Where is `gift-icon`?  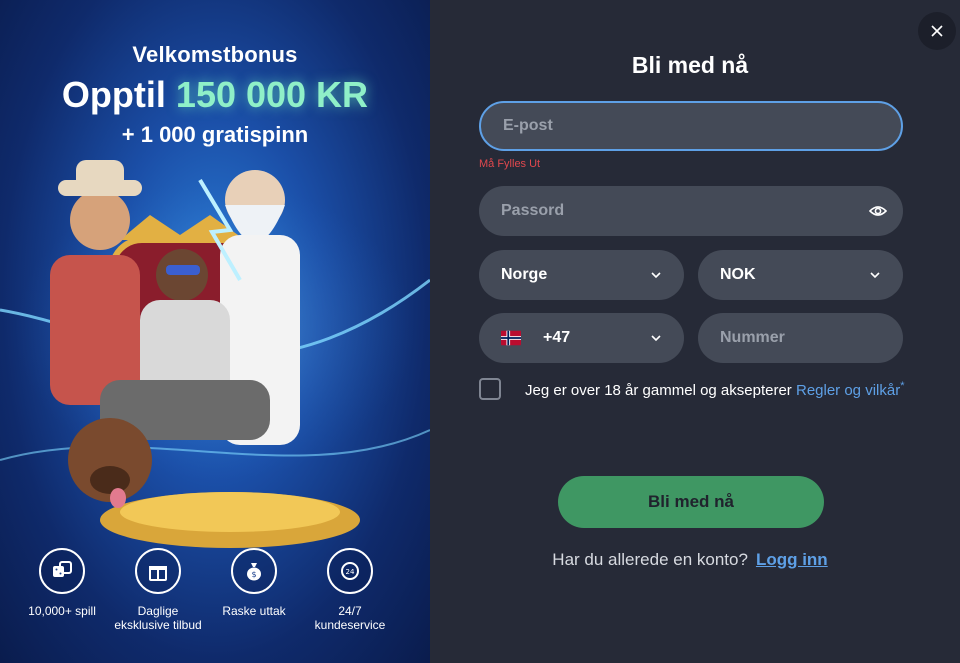
gift-icon is located at coordinates (158, 571).